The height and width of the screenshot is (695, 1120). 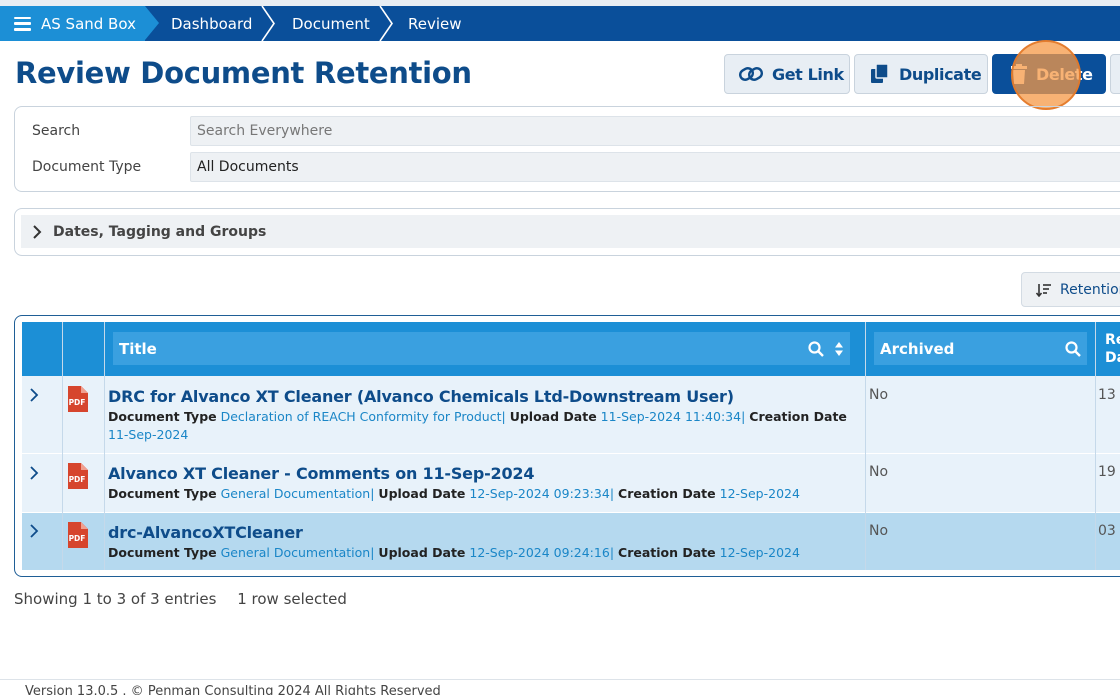 I want to click on column-date-label-bottom: Da, so click(x=1112, y=358).